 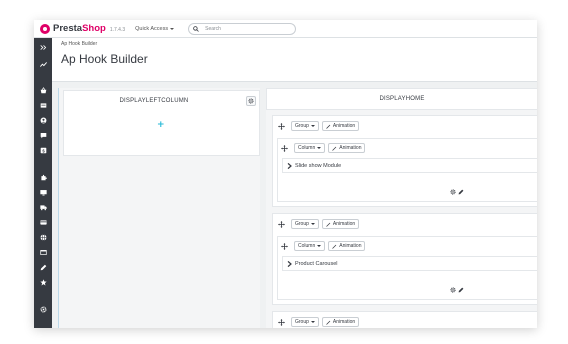 I want to click on hook-settings-button, so click(x=251, y=101).